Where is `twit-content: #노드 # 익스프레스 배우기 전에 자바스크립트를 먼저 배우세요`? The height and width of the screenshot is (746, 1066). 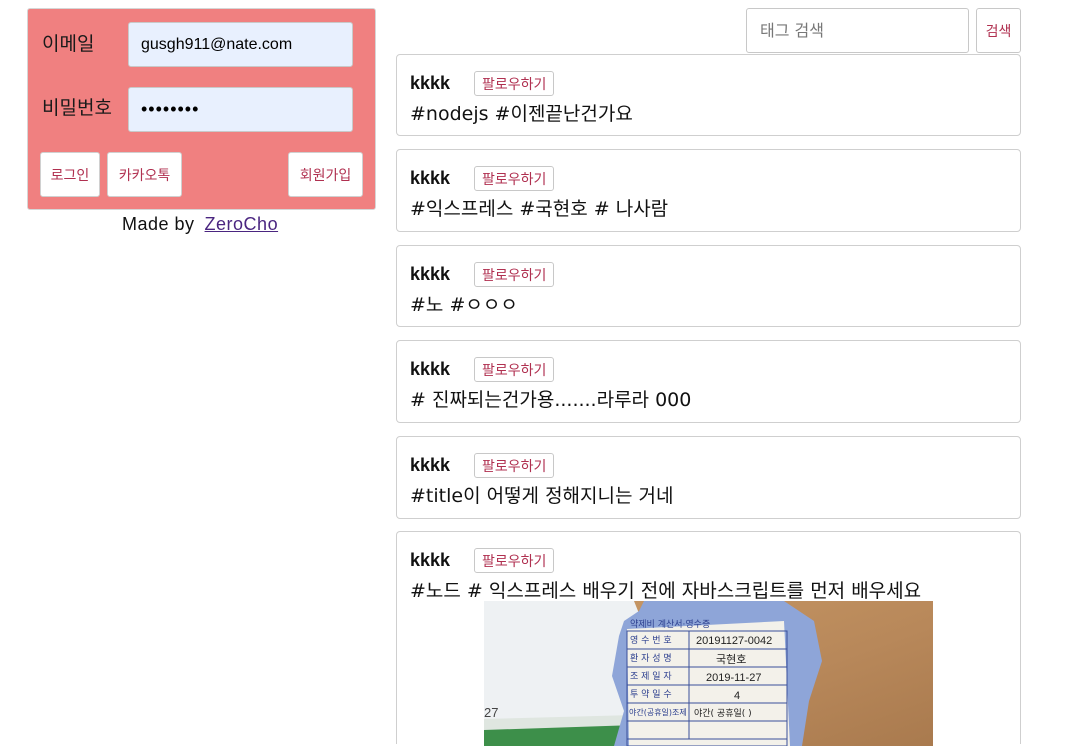
twit-content: #노드 # 익스프레스 배우기 전에 자바스크립트를 먼저 배우세요 is located at coordinates (666, 591).